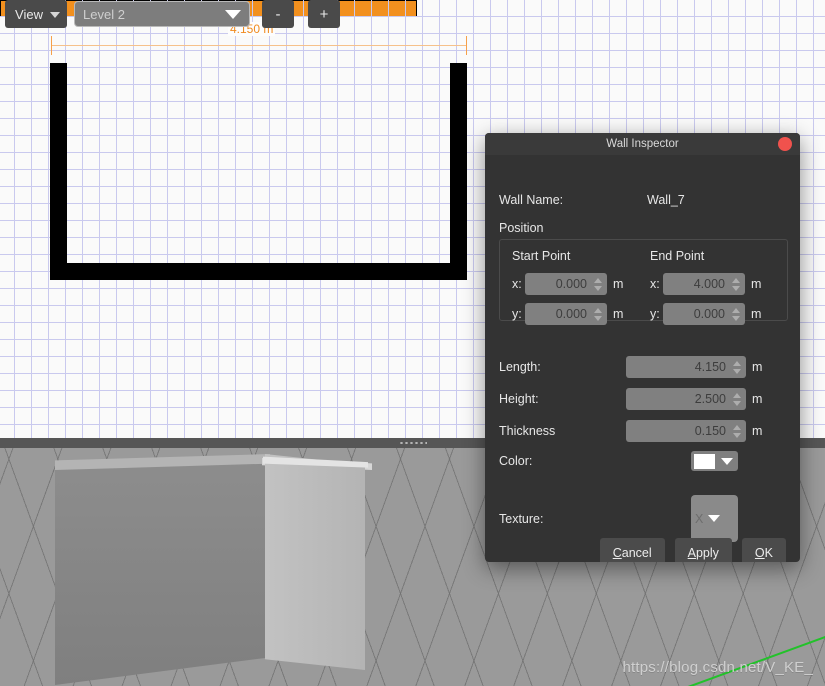 Image resolution: width=825 pixels, height=686 pixels. I want to click on view-menu-label: View, so click(29, 14).